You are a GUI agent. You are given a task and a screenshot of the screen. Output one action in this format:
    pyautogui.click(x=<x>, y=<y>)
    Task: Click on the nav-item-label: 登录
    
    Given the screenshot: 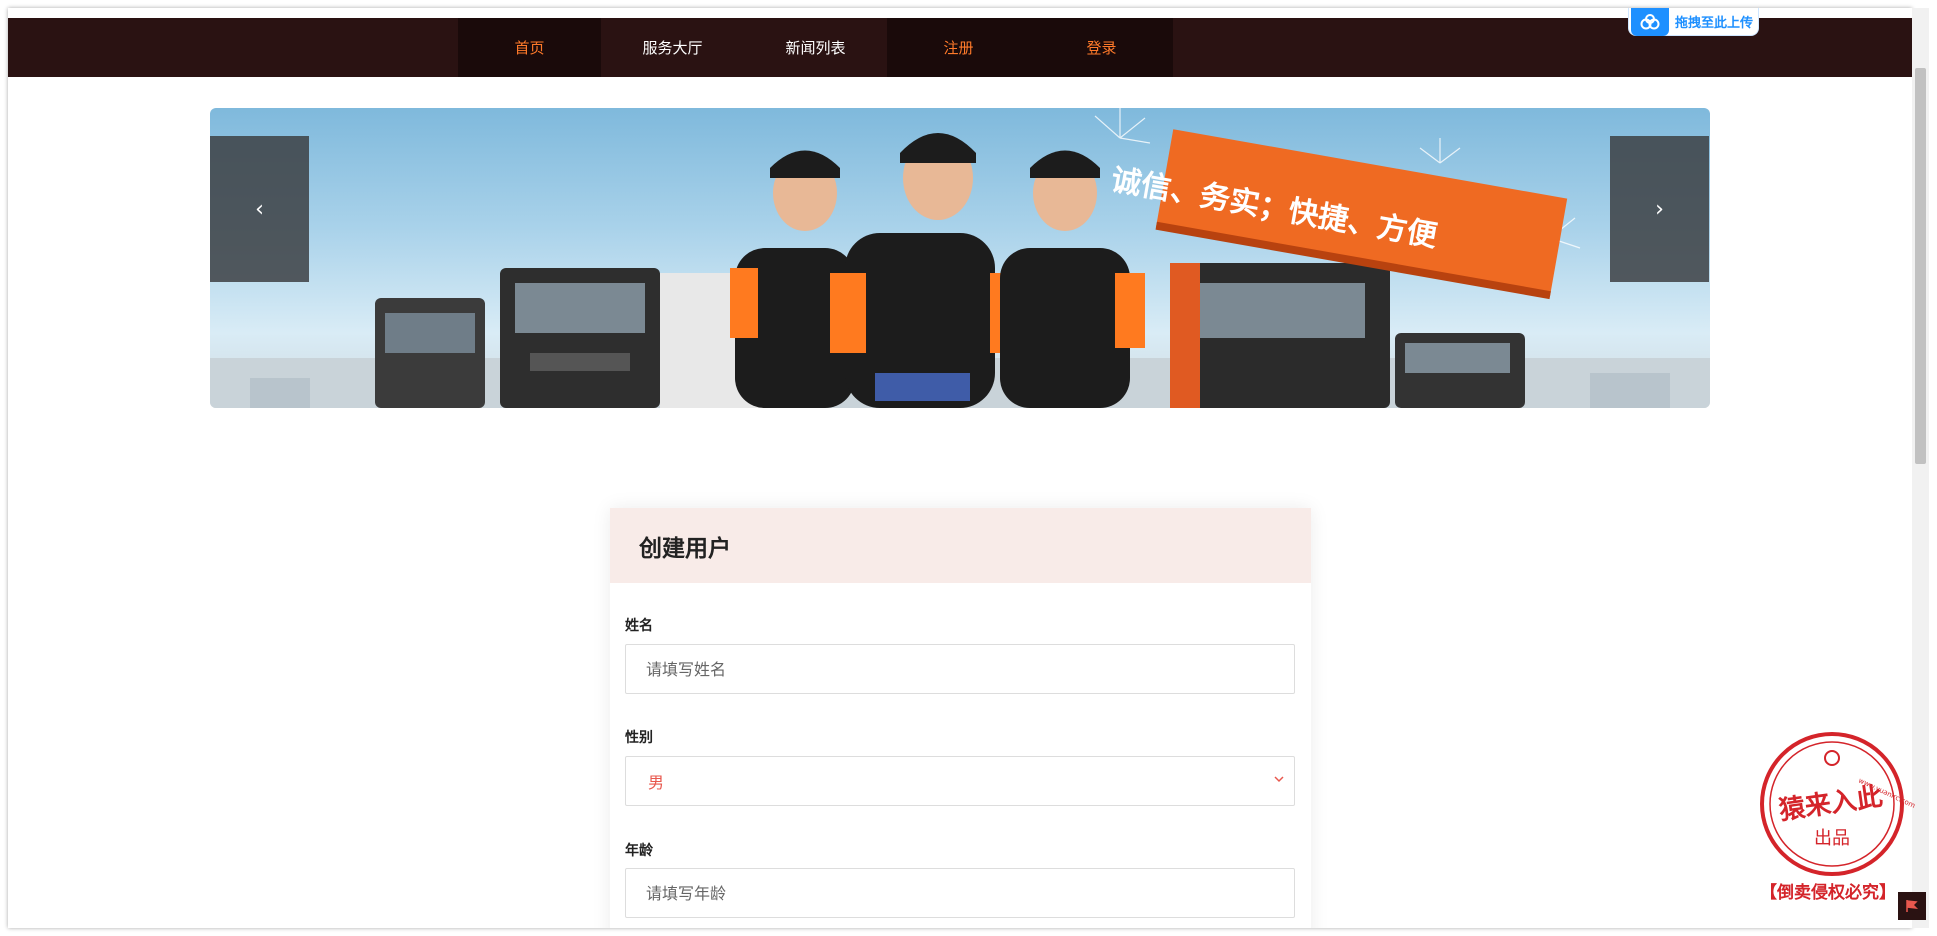 What is the action you would take?
    pyautogui.click(x=1101, y=48)
    